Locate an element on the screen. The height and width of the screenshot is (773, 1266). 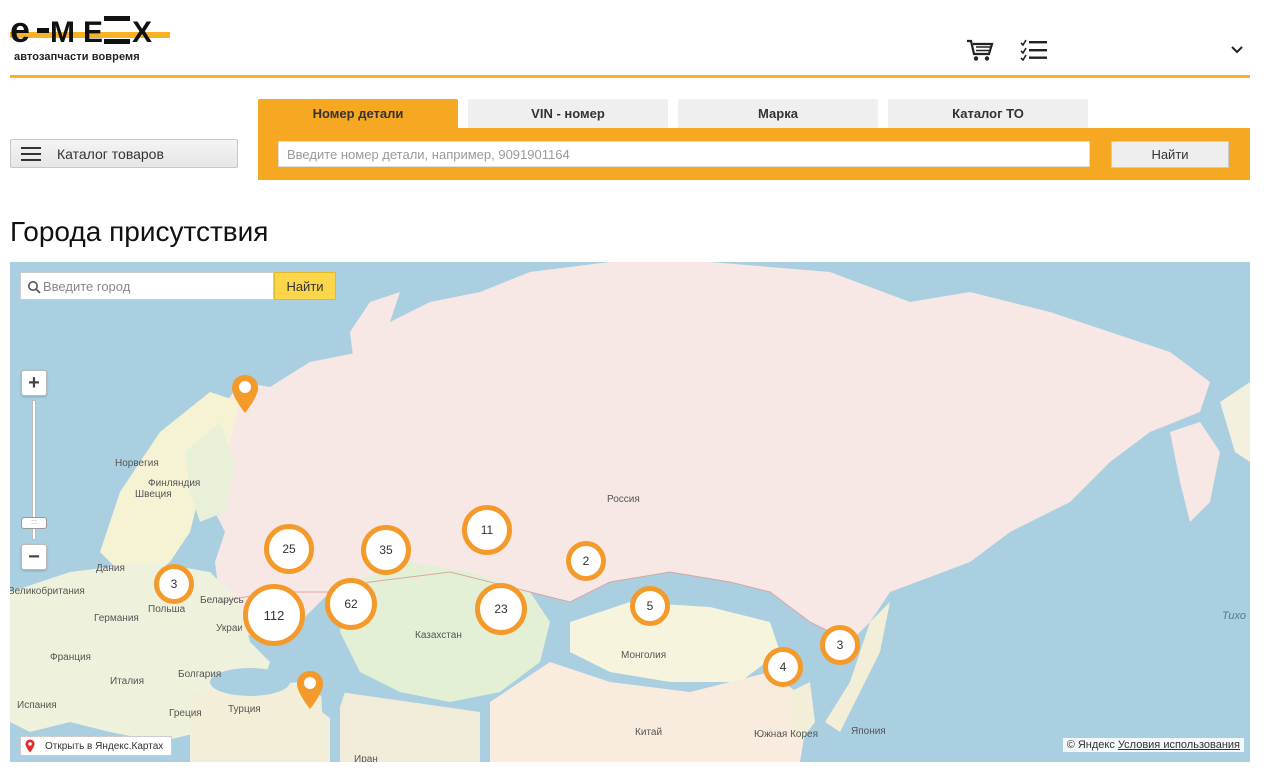
open-in-yandex-button: Открыть в Яндекс.Картах is located at coordinates (96, 746).